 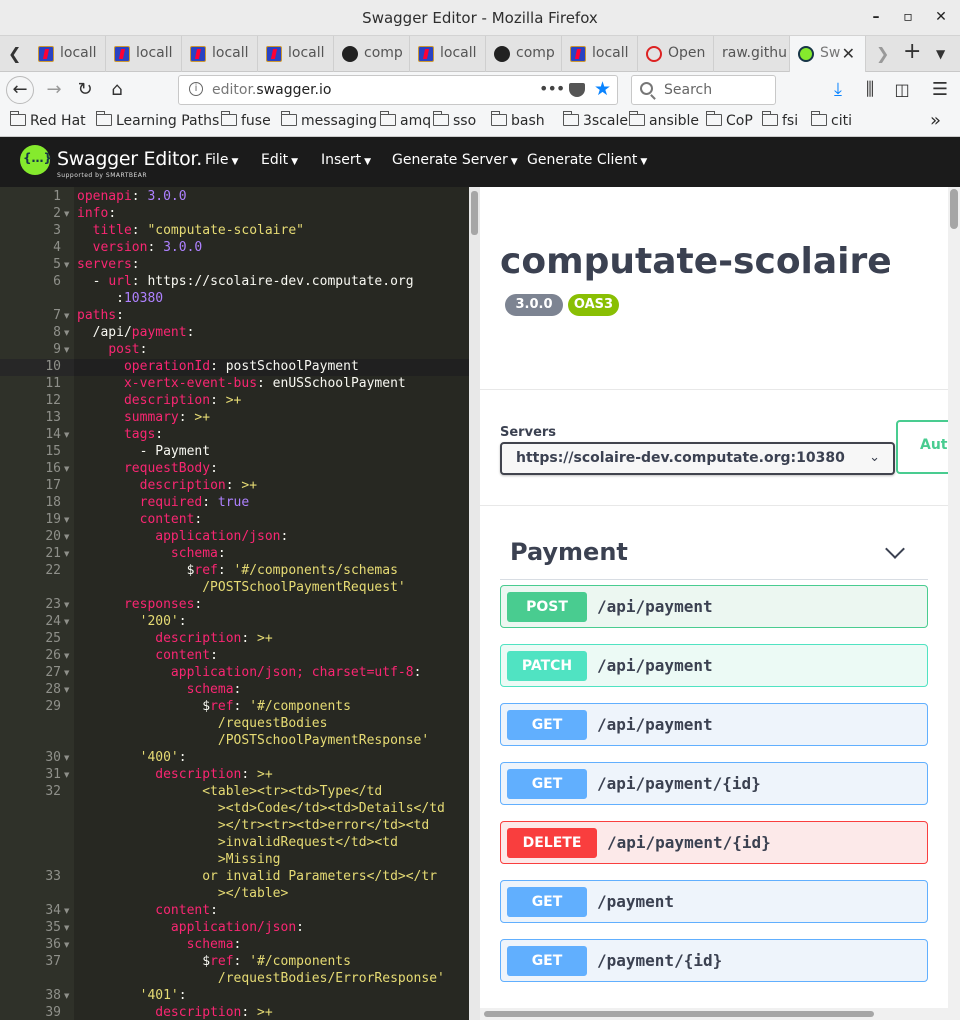 What do you see at coordinates (112, 349) in the screenshot?
I see `code-line: post:` at bounding box center [112, 349].